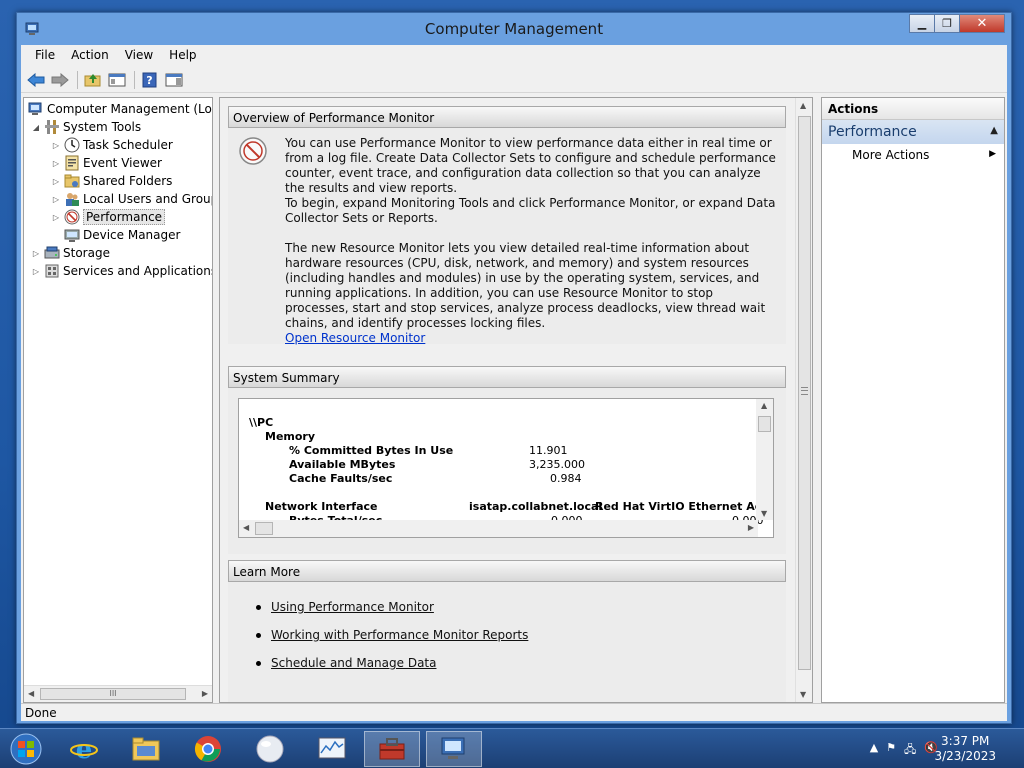 The image size is (1024, 768). I want to click on internet-explorer-icon: e, so click(84, 749).